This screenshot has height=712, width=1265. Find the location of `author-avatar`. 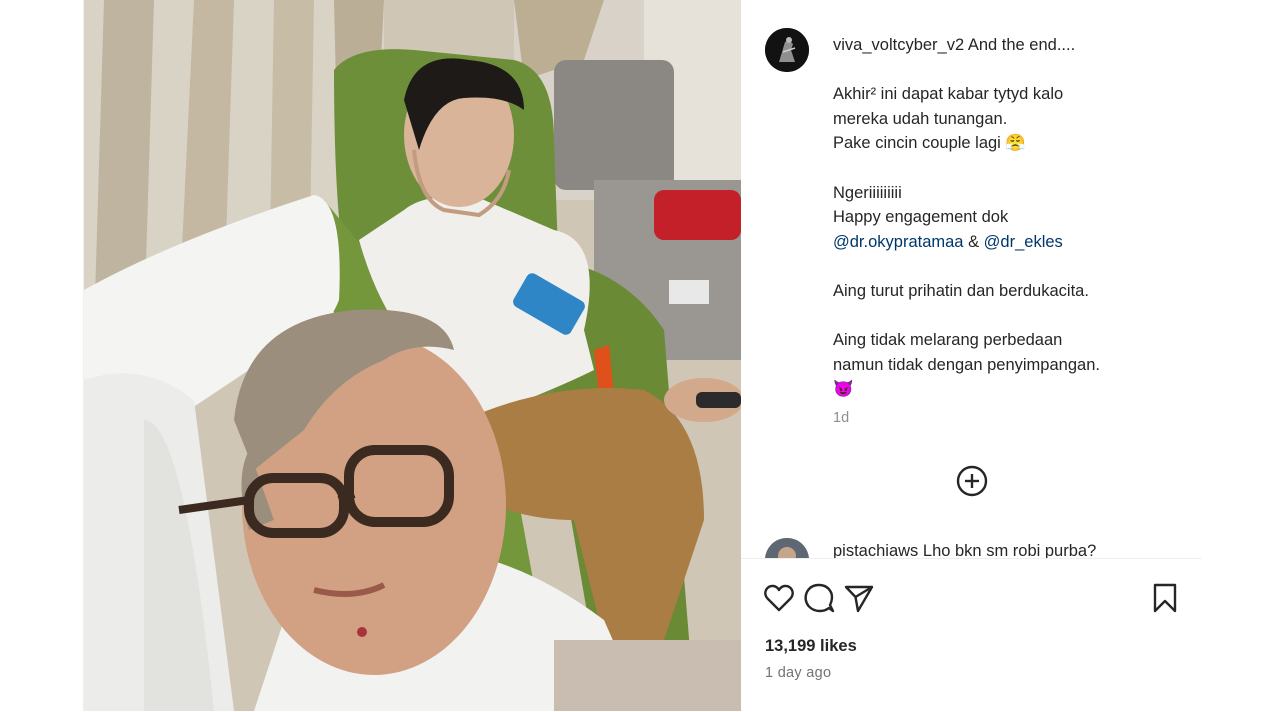

author-avatar is located at coordinates (787, 50).